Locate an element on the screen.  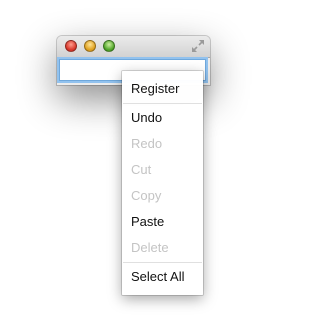
menu-item-delete: Delete is located at coordinates (150, 247).